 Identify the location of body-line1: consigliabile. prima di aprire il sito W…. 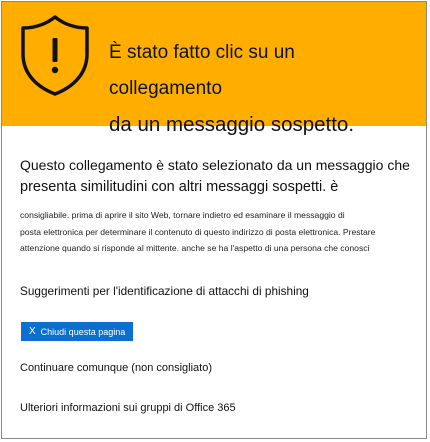
(182, 215).